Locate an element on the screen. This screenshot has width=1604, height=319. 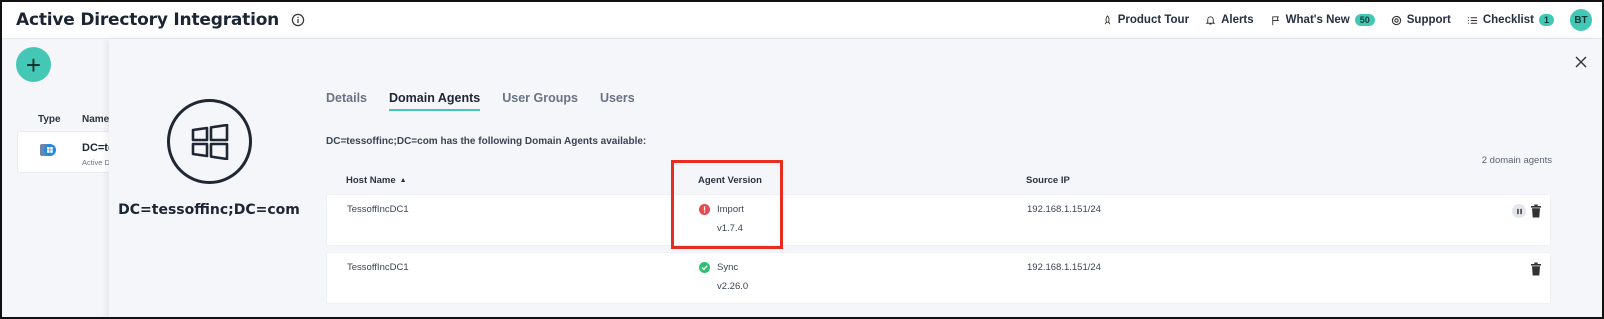
column-version-label: Agent Version is located at coordinates (730, 180).